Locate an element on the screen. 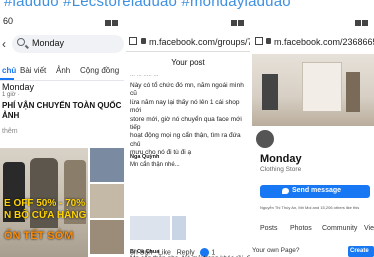 This screenshot has height=257, width=374. send-message-label: Send message is located at coordinates (317, 190).